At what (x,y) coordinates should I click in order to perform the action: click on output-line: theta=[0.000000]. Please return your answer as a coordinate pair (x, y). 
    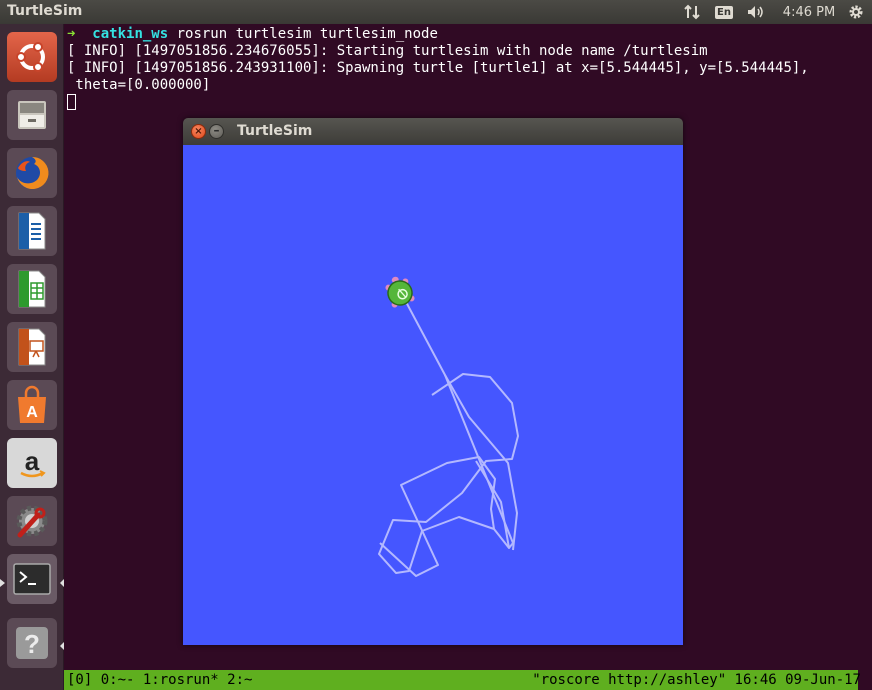
    Looking at the image, I should click on (139, 85).